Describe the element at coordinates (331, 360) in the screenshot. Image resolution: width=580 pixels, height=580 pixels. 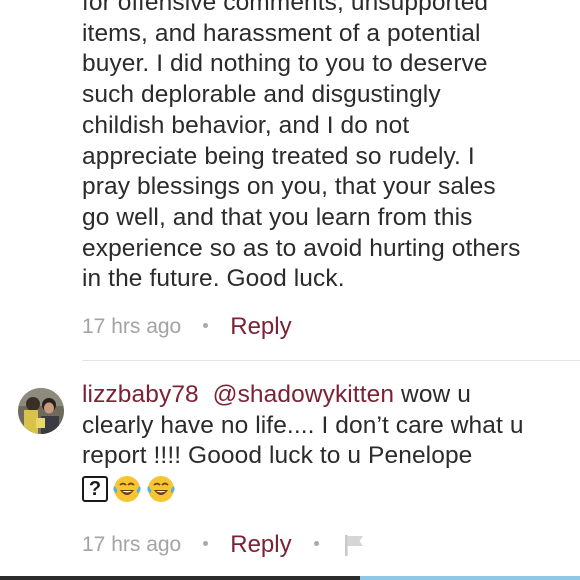
I see `comment-divider` at that location.